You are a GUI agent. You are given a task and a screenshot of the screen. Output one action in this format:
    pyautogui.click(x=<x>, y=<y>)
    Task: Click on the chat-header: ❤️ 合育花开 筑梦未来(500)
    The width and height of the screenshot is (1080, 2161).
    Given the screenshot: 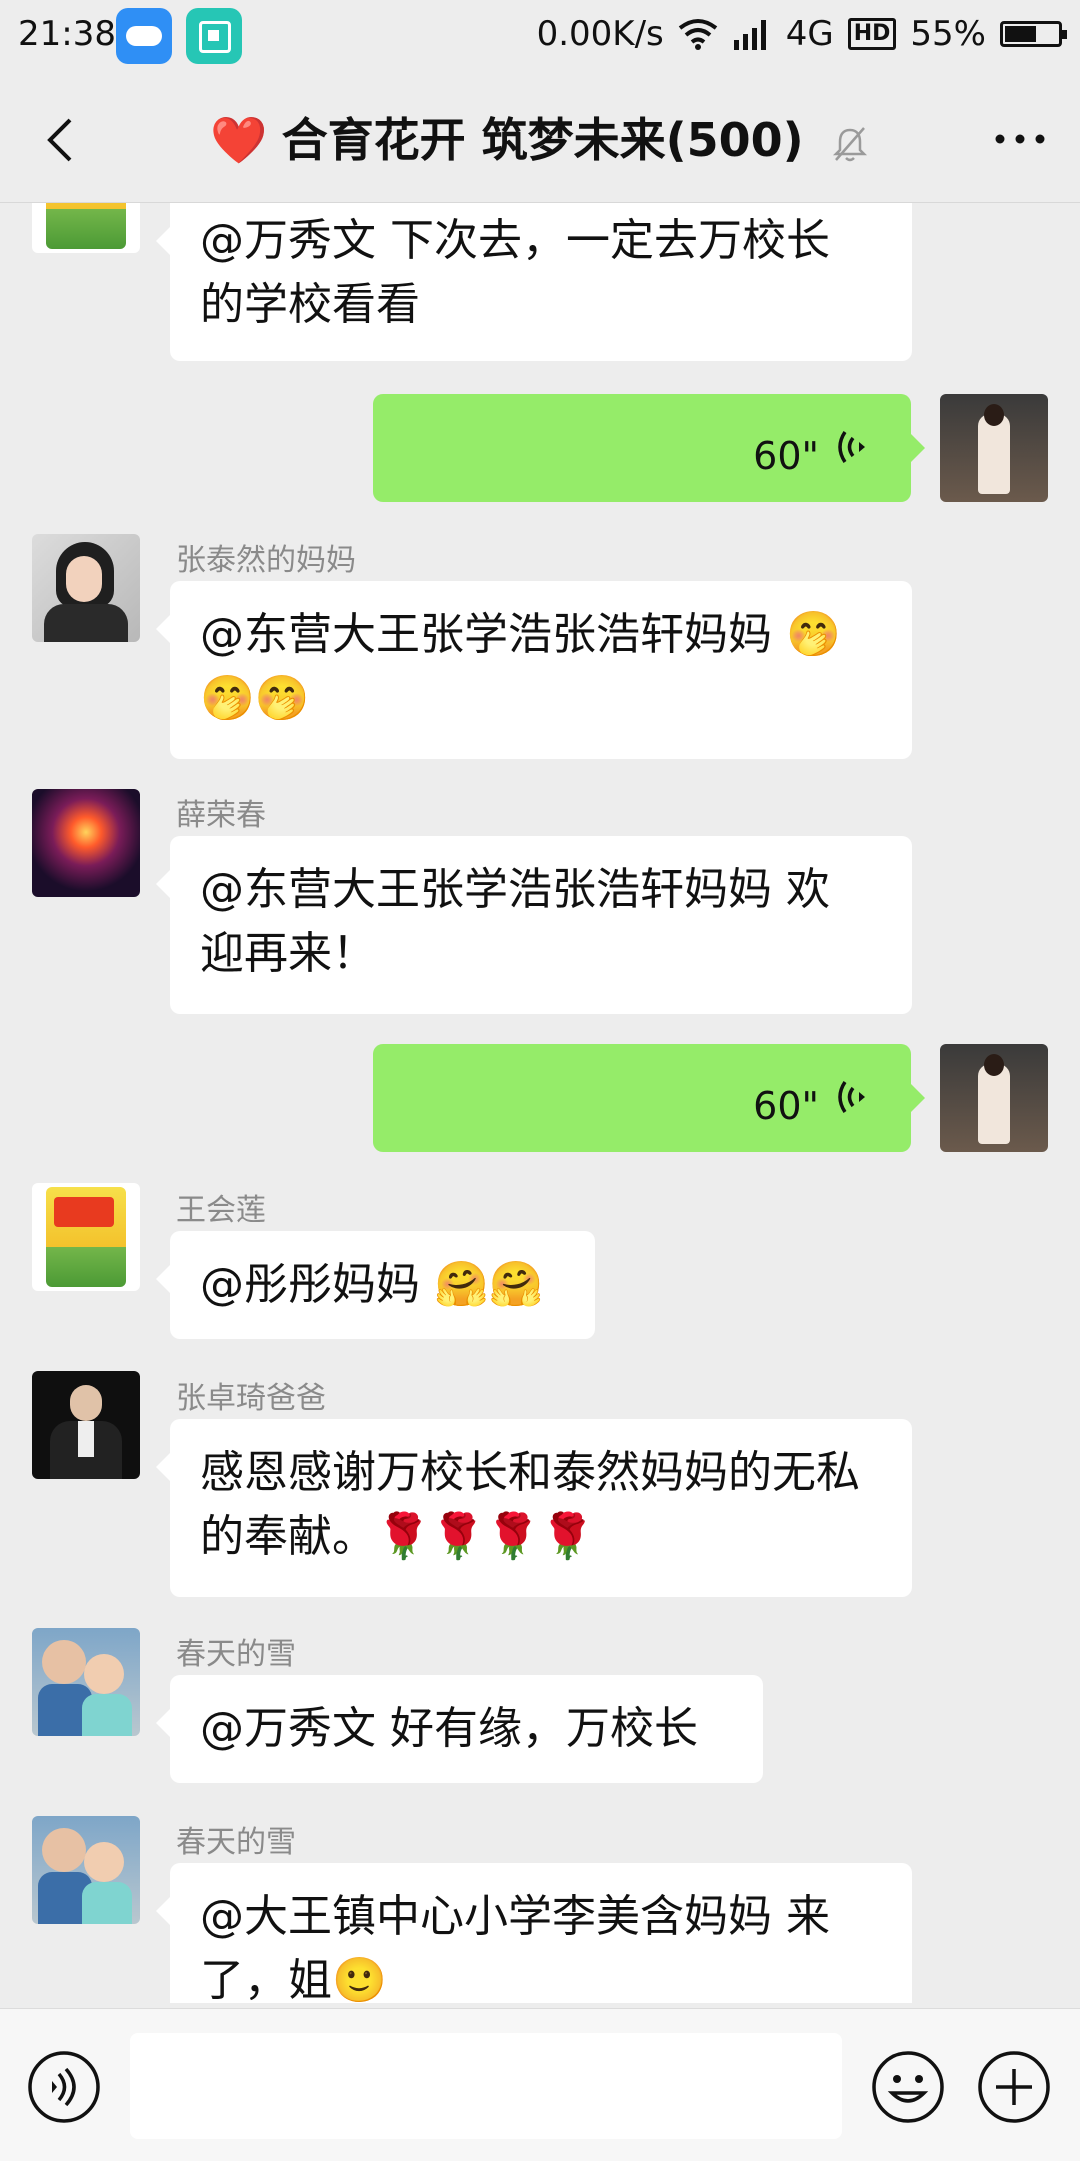 What is the action you would take?
    pyautogui.click(x=540, y=139)
    